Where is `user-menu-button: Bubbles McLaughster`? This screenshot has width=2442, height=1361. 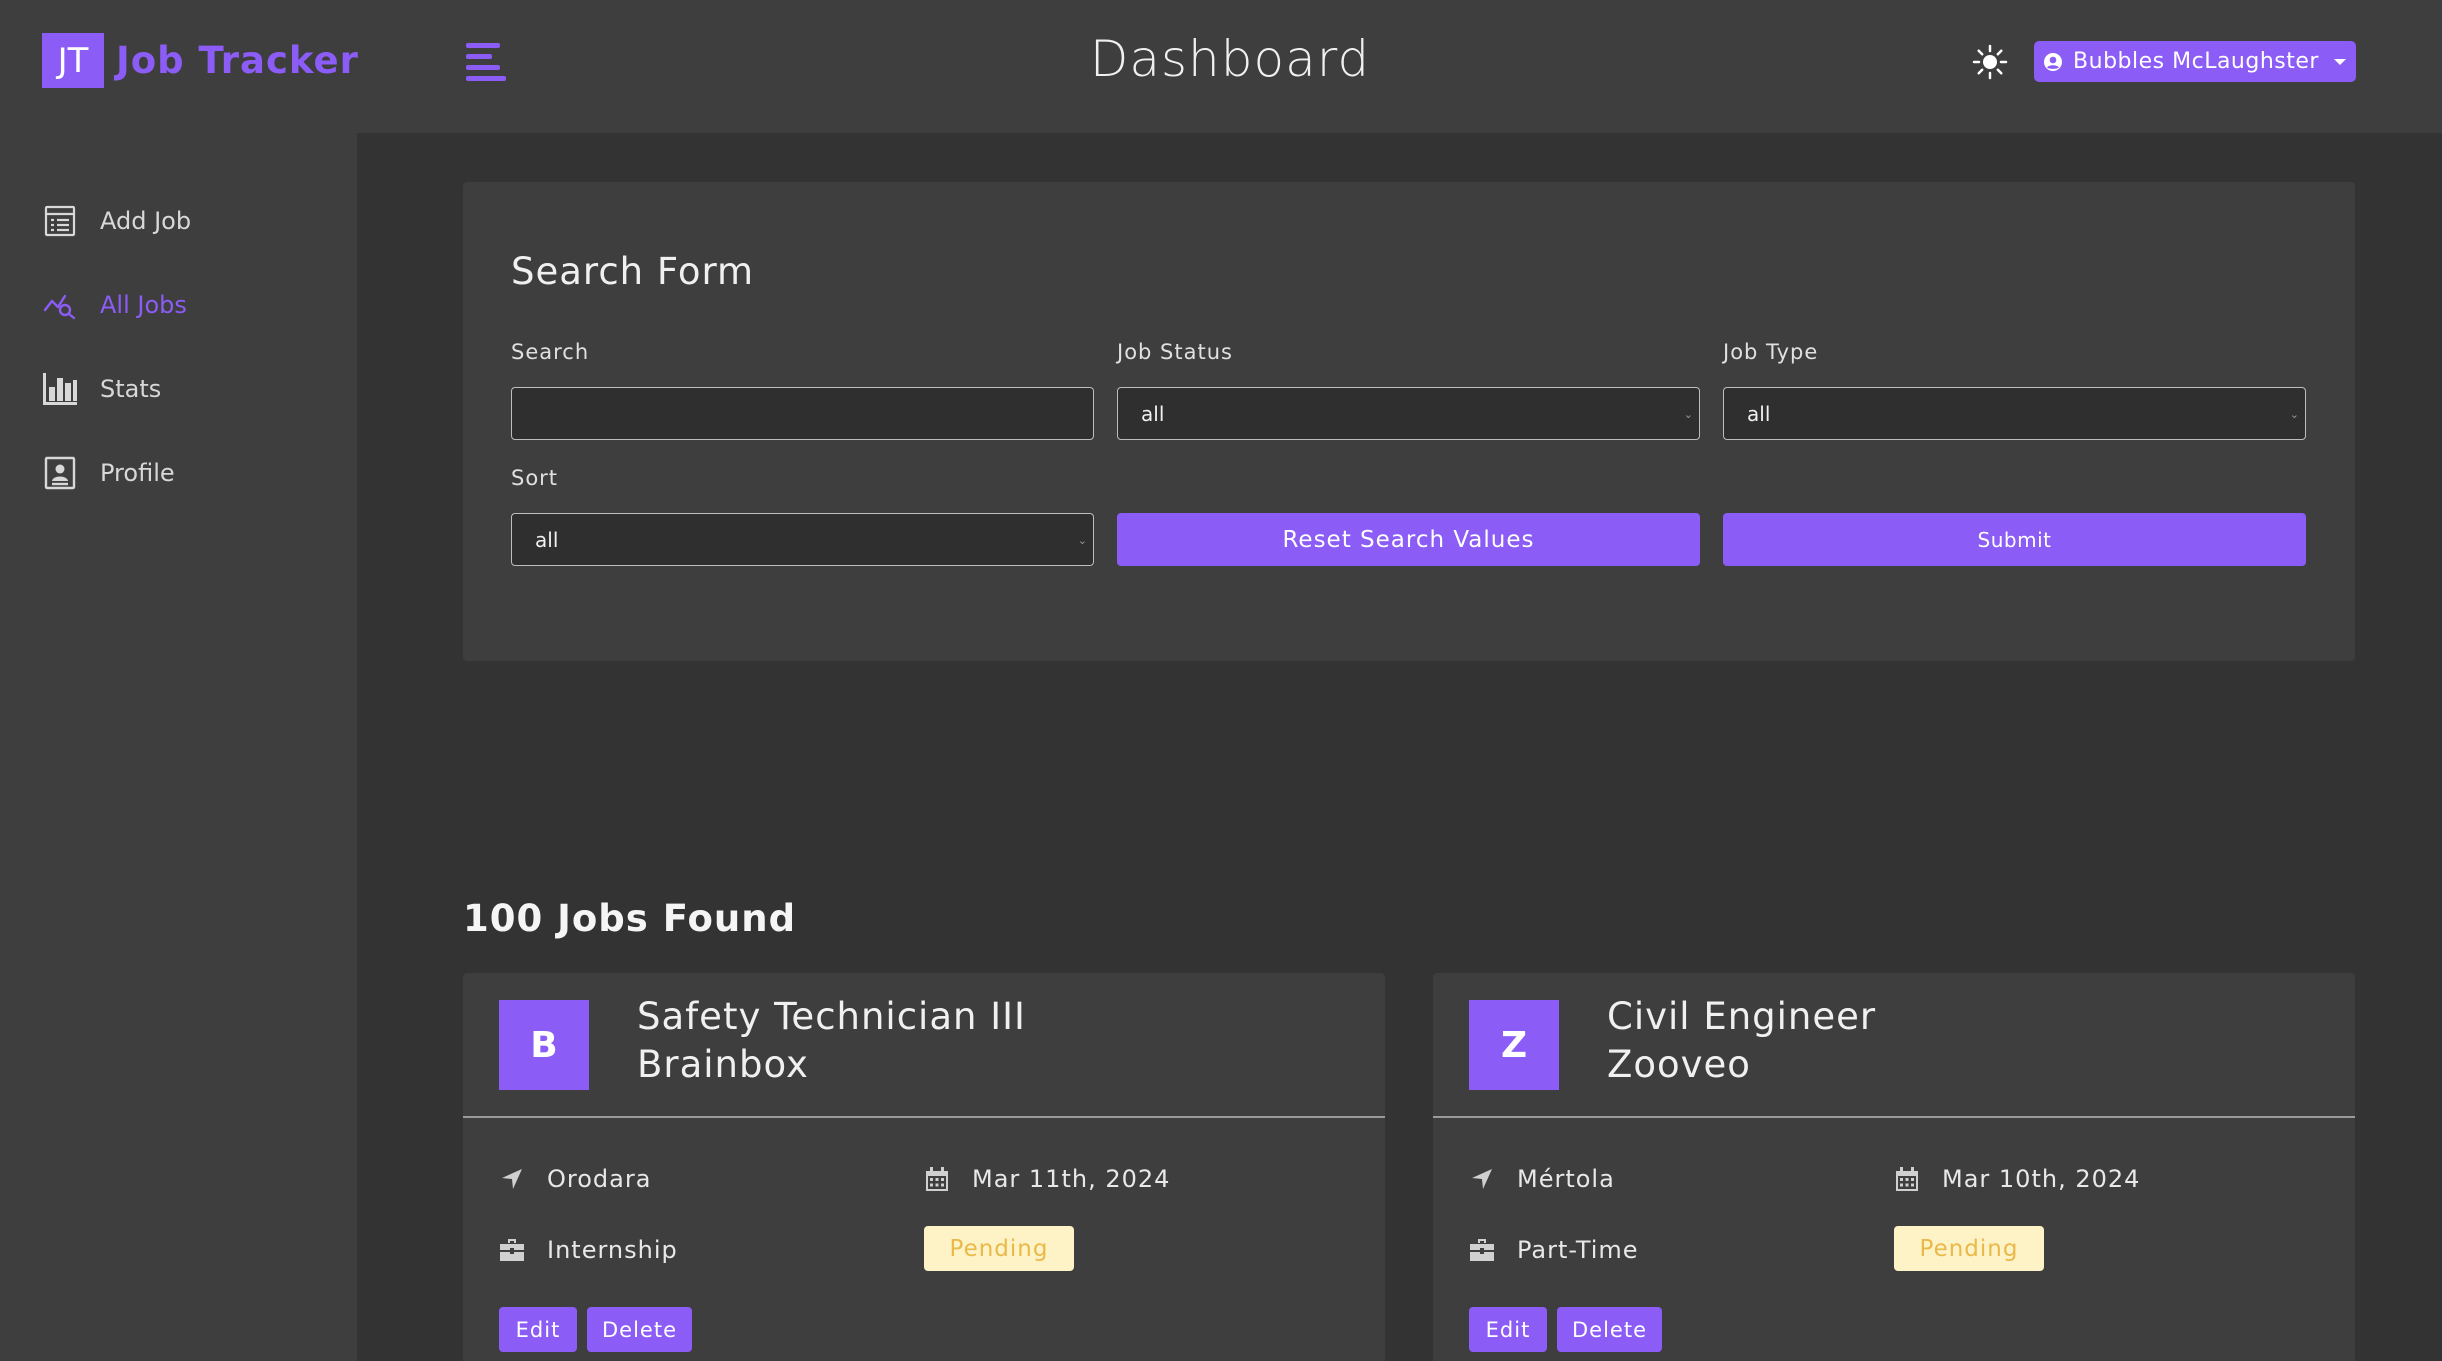
user-menu-button: Bubbles McLaughster is located at coordinates (2195, 61).